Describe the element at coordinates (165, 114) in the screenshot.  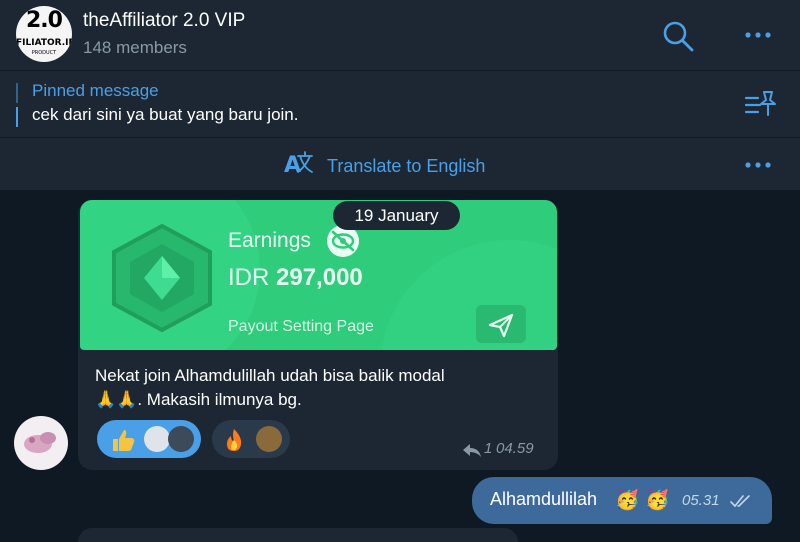
I see `pinned-text: cek dari sini ya buat yang baru join.` at that location.